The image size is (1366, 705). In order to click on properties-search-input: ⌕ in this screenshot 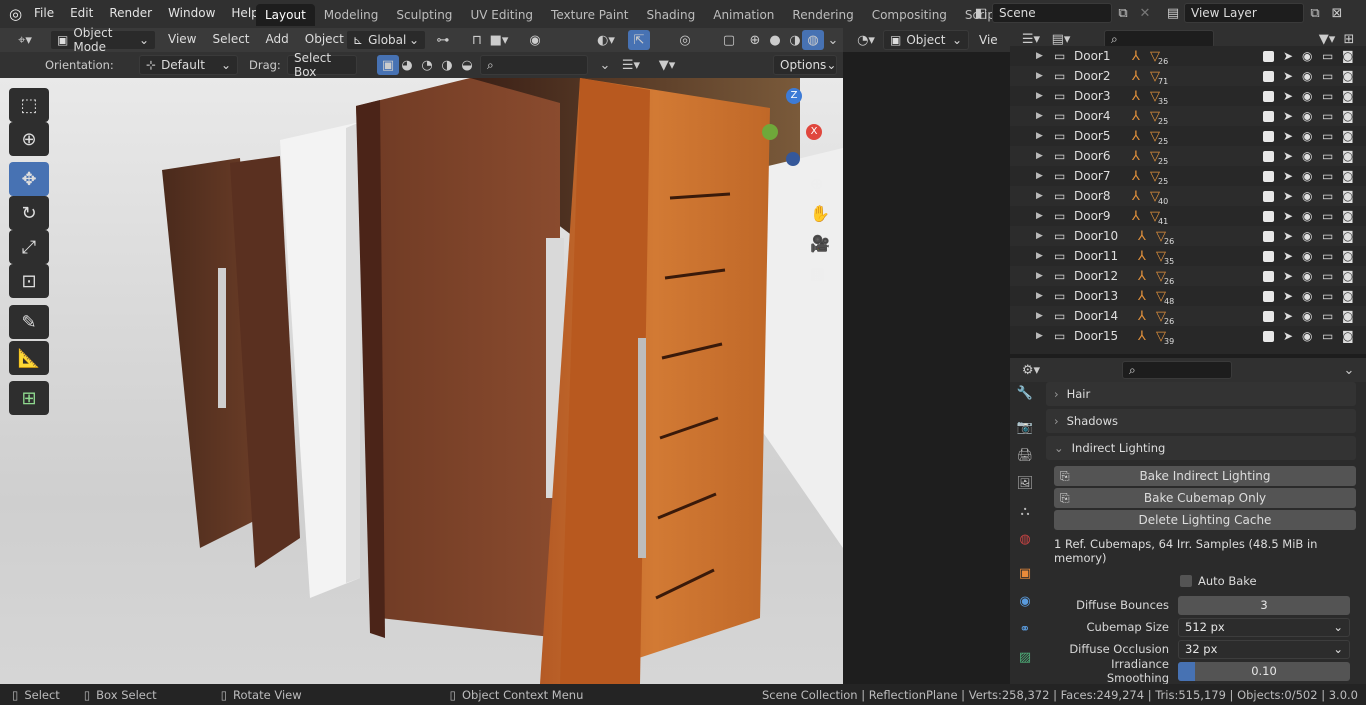, I will do `click(1177, 370)`.